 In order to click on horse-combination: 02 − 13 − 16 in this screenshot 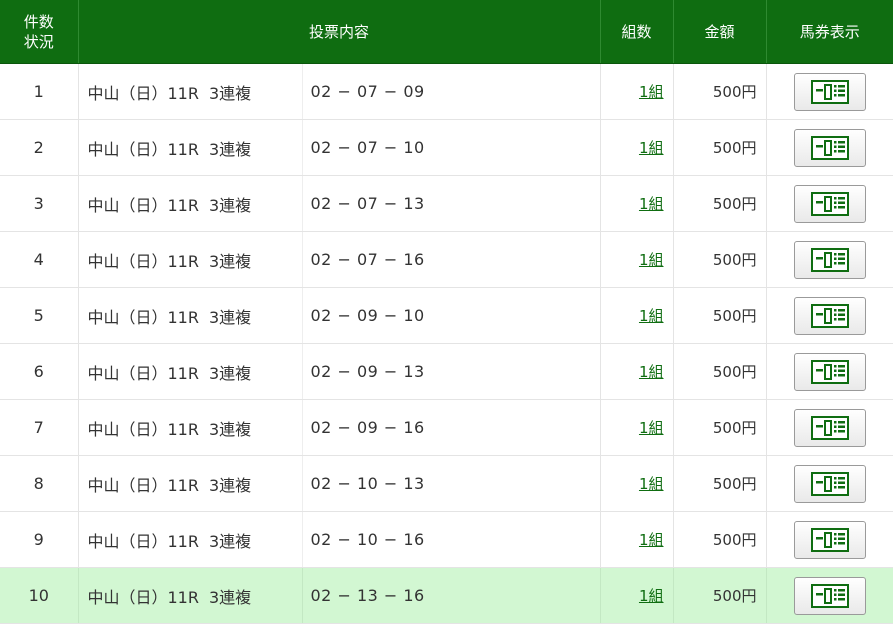, I will do `click(451, 595)`.